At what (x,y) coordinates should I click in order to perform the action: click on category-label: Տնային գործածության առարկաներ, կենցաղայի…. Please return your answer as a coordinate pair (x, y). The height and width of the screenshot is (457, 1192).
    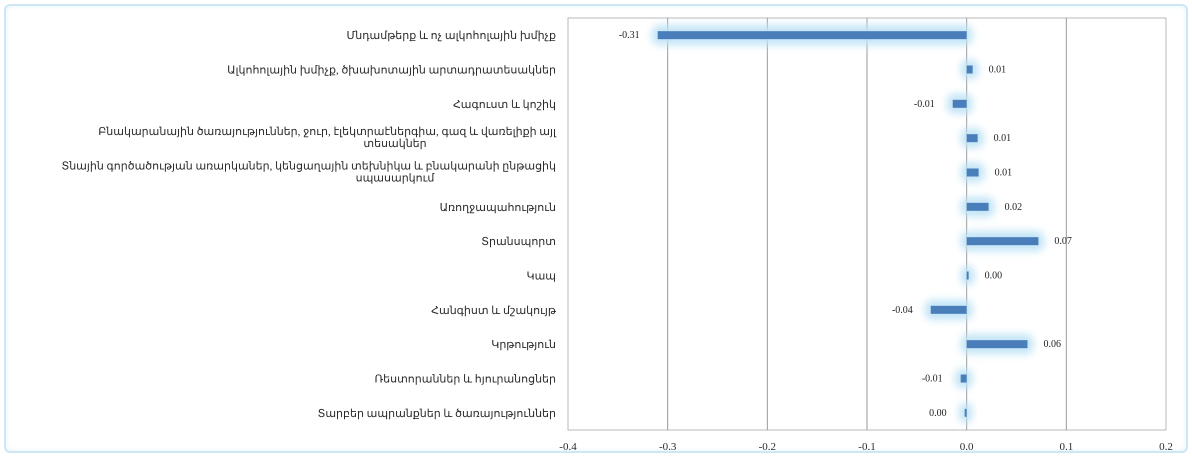
    Looking at the image, I should click on (308, 173).